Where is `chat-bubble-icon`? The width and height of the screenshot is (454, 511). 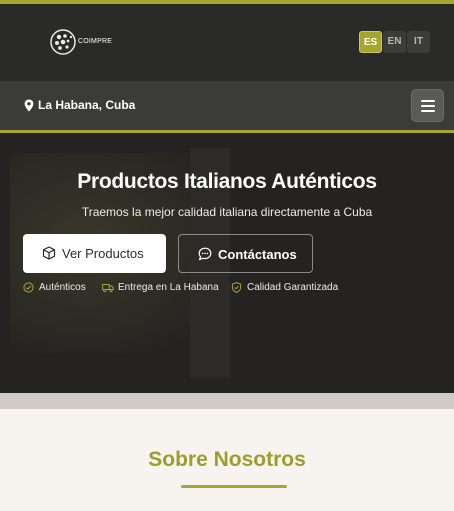 chat-bubble-icon is located at coordinates (205, 254).